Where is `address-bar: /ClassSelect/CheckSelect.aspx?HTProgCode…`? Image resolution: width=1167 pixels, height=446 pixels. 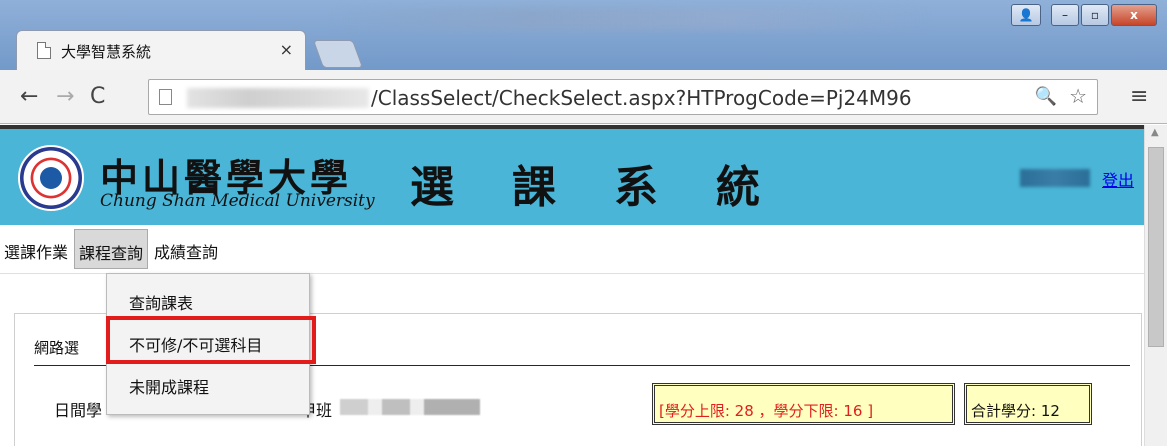
address-bar: /ClassSelect/CheckSelect.aspx?HTProgCode… is located at coordinates (623, 97).